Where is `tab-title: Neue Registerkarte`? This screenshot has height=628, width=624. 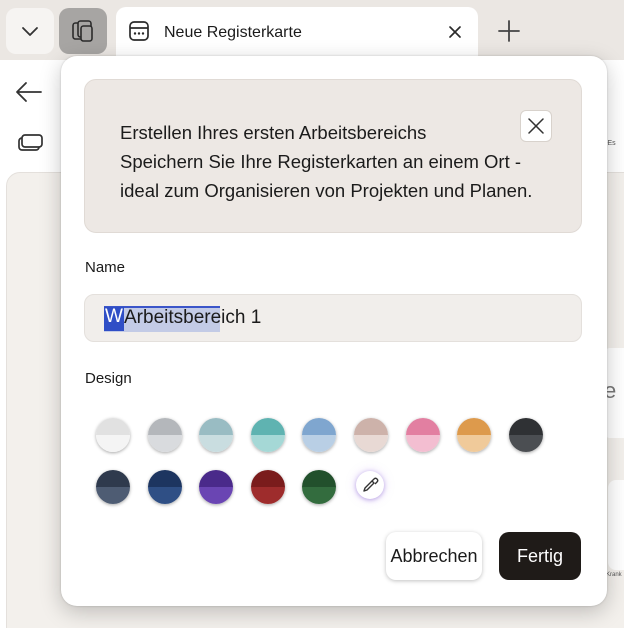
tab-title: Neue Registerkarte is located at coordinates (233, 32).